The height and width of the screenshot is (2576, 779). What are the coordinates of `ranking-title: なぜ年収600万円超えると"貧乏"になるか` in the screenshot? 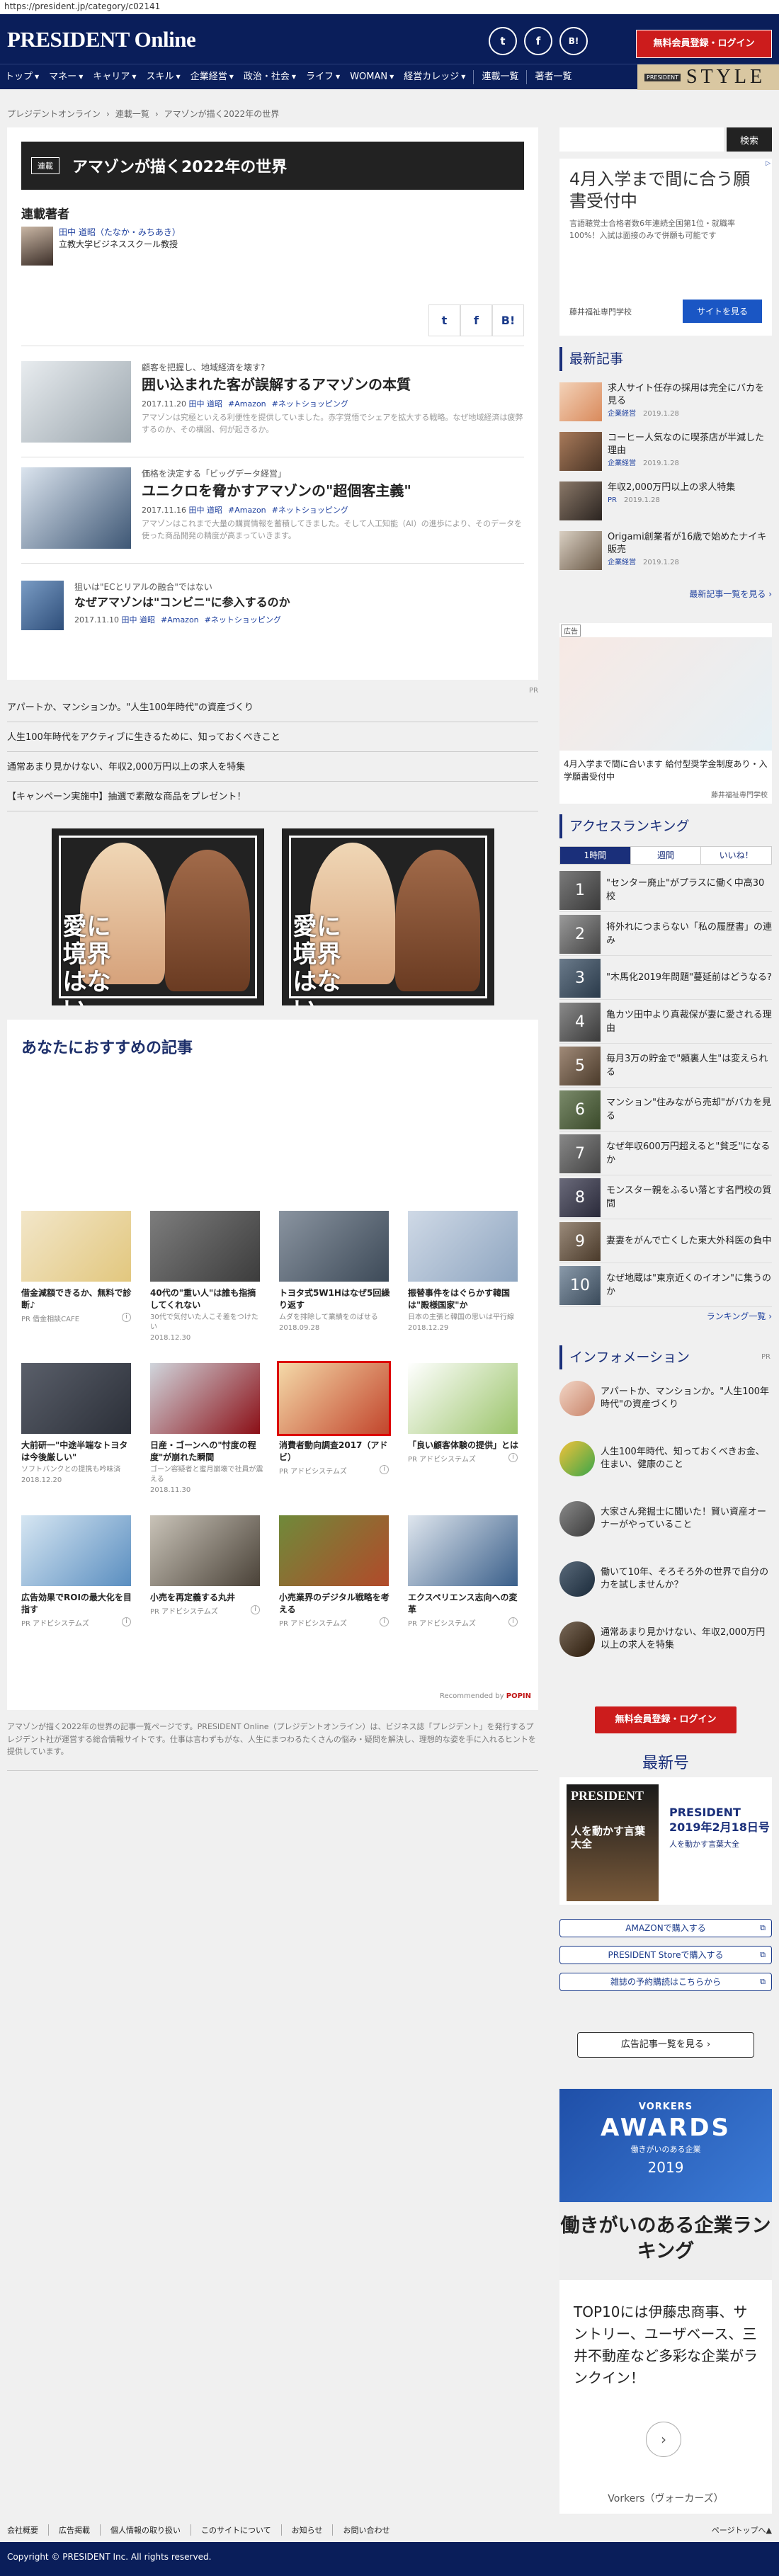 It's located at (689, 1153).